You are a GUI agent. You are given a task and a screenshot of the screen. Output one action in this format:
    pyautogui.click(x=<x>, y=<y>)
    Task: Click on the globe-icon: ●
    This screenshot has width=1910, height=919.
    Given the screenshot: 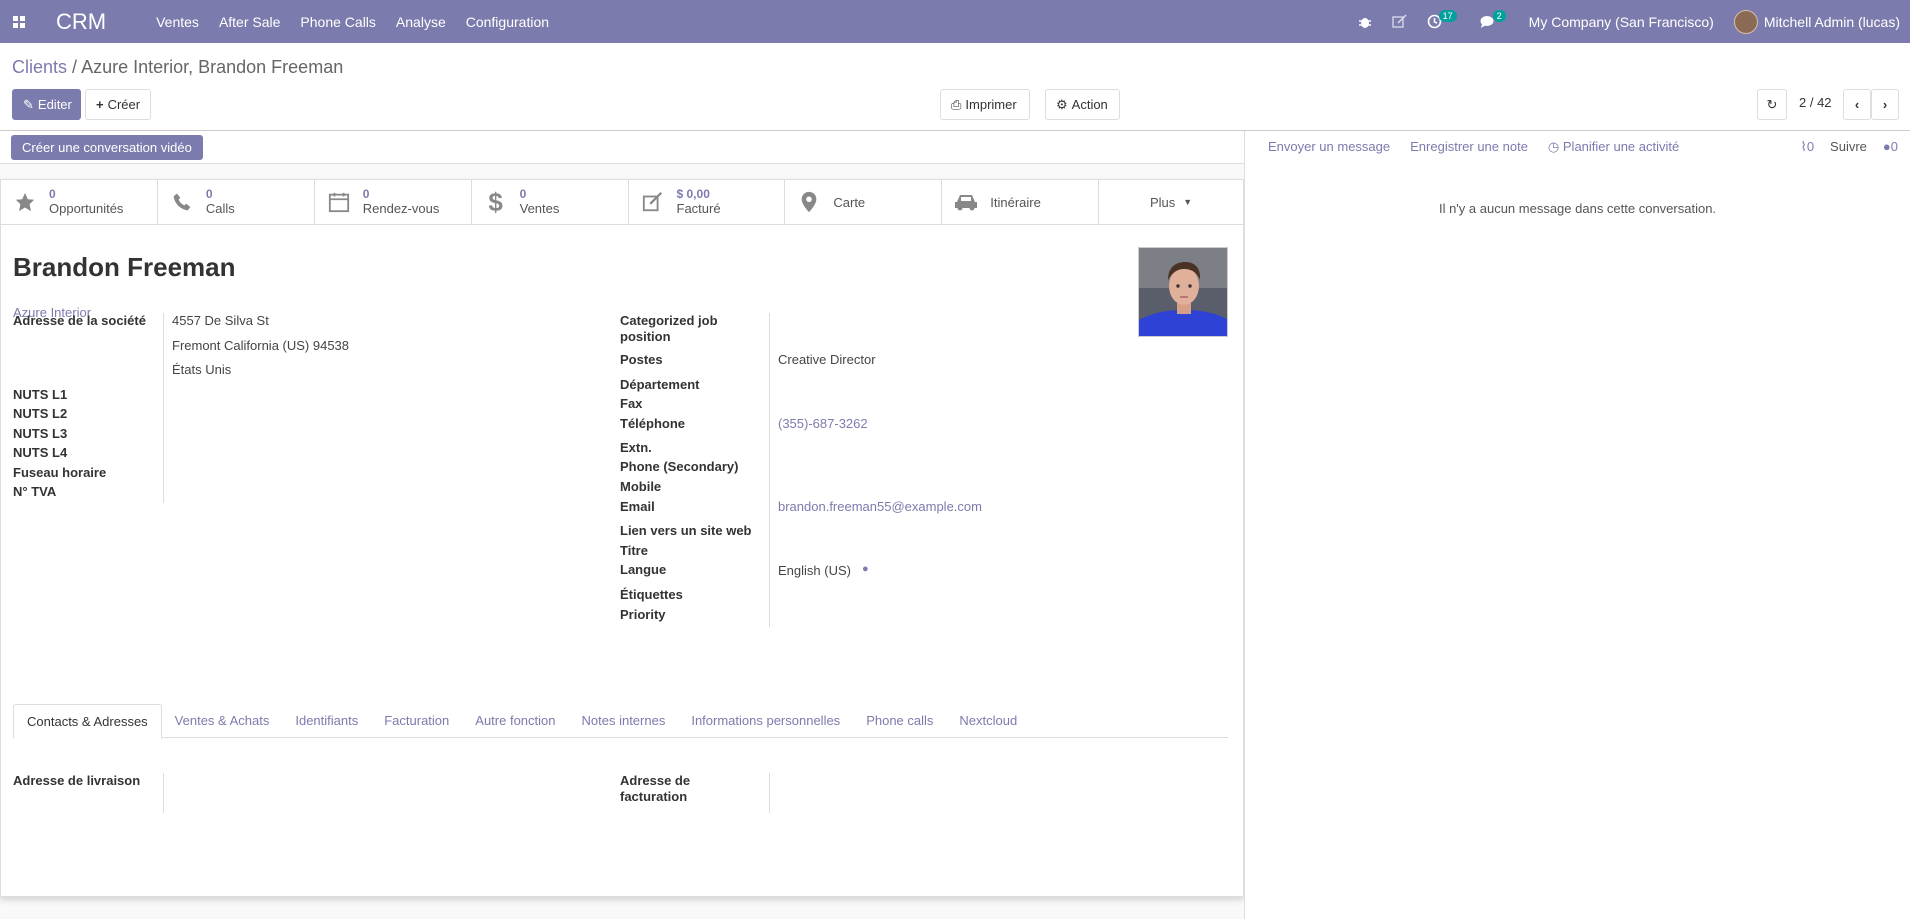 What is the action you would take?
    pyautogui.click(x=865, y=569)
    